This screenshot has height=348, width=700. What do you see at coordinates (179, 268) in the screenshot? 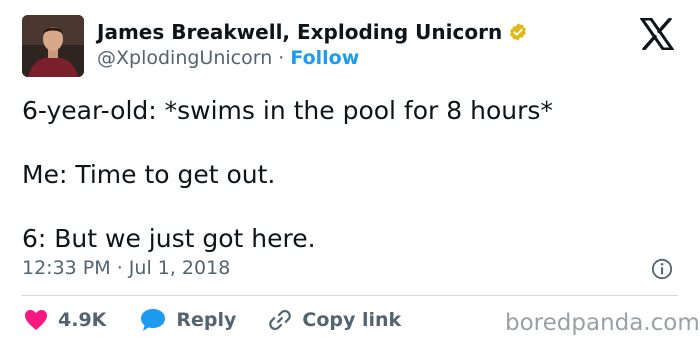
I see `tweet-date: Jul 1, 2018` at bounding box center [179, 268].